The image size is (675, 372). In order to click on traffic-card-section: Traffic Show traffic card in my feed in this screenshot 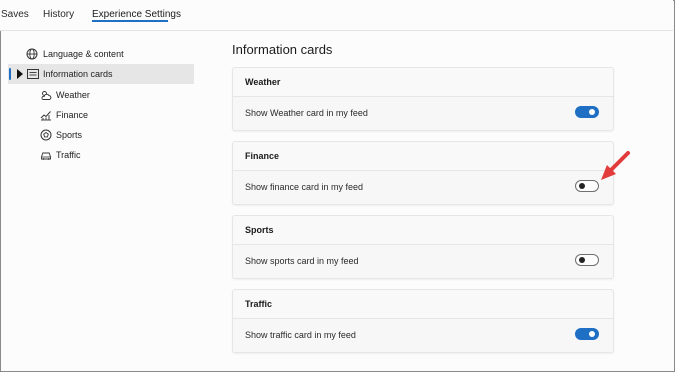, I will do `click(423, 321)`.